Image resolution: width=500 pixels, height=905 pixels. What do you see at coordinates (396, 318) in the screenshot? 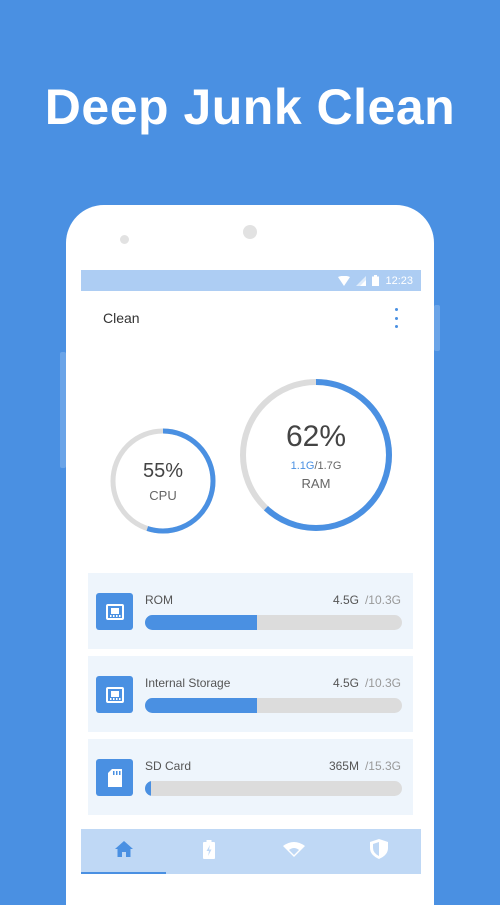
I see `more-vert-icon` at bounding box center [396, 318].